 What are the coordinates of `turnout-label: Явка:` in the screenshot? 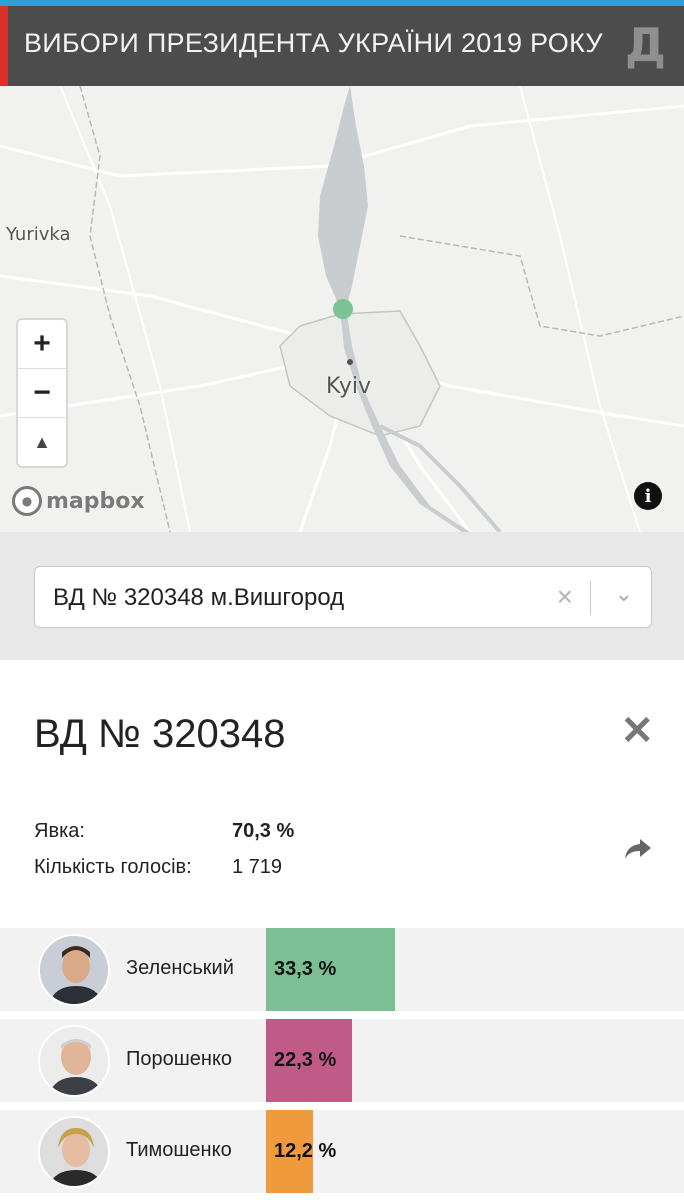 It's located at (59, 831).